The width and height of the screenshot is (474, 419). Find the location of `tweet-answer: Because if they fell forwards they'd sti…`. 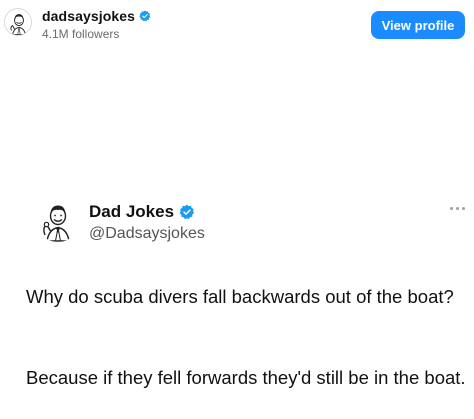

tweet-answer: Because if they fell forwards they'd sti… is located at coordinates (246, 377).